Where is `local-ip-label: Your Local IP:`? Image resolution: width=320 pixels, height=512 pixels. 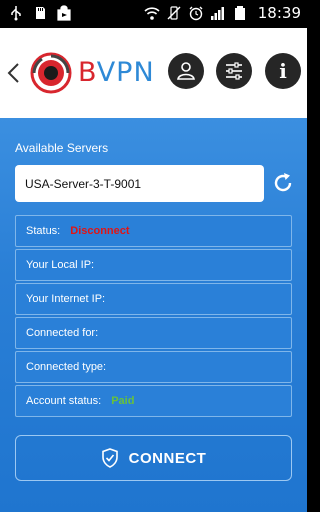
local-ip-label: Your Local IP: is located at coordinates (60, 265).